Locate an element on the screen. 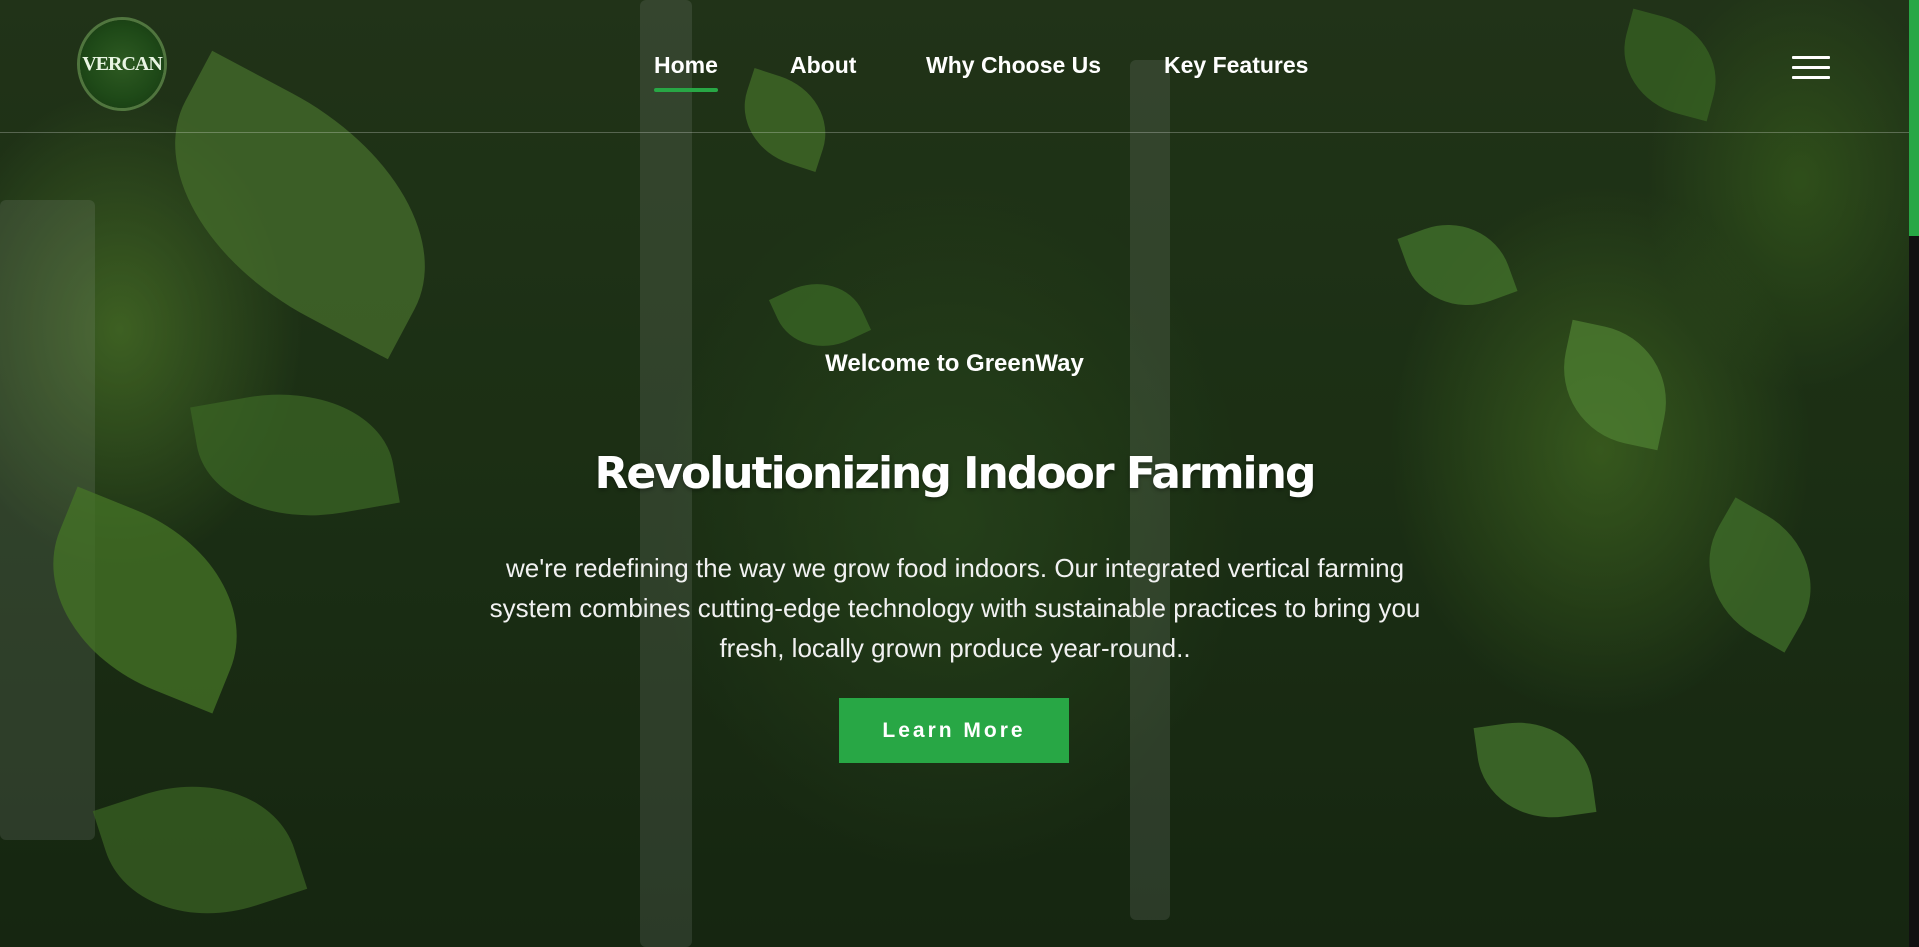  learn-more-button: Learn More is located at coordinates (954, 730).